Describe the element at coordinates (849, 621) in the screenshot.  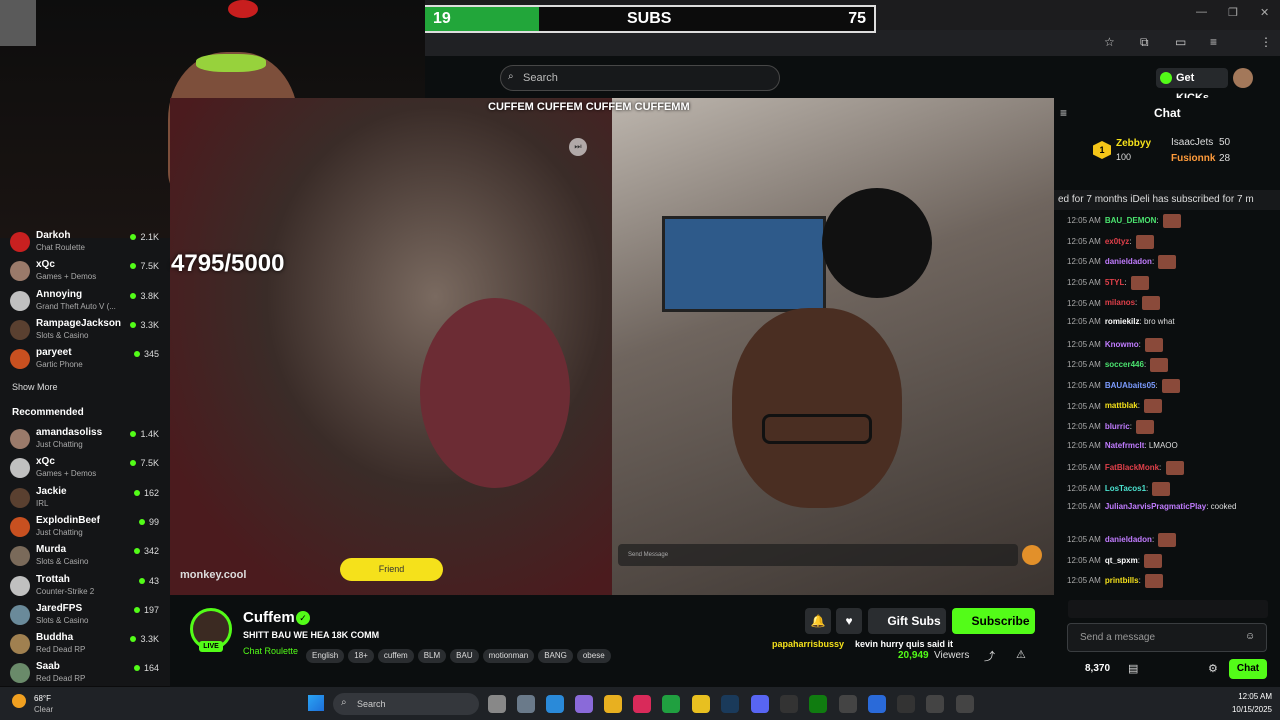
I see `heart-icon: ♥` at that location.